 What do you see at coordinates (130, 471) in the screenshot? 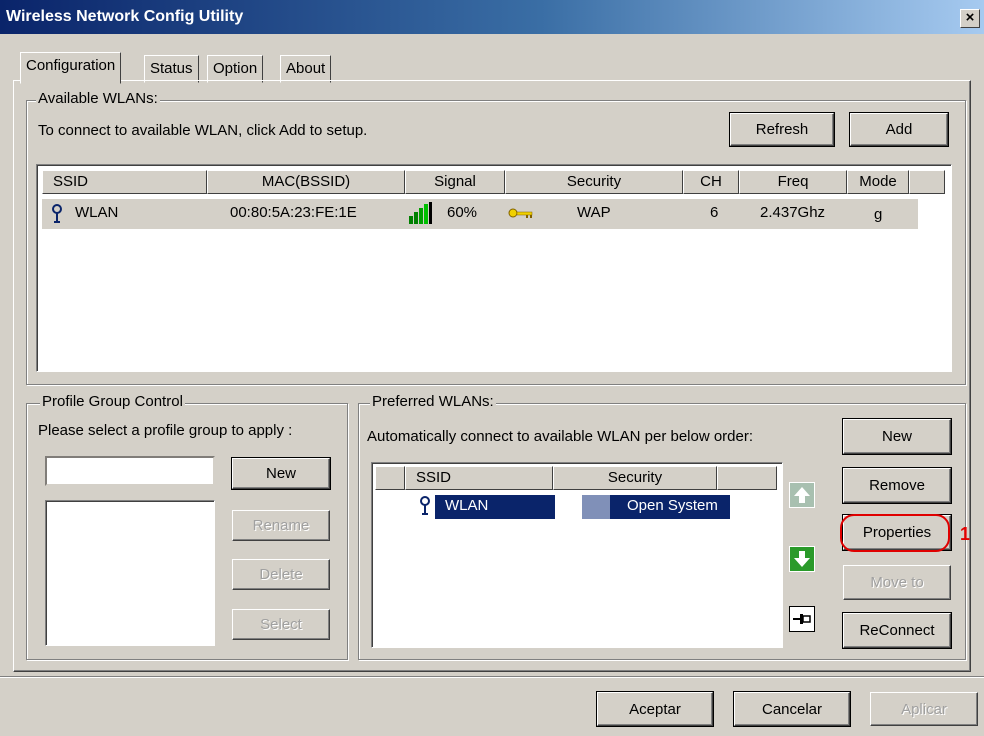
I see `profile-group-input` at bounding box center [130, 471].